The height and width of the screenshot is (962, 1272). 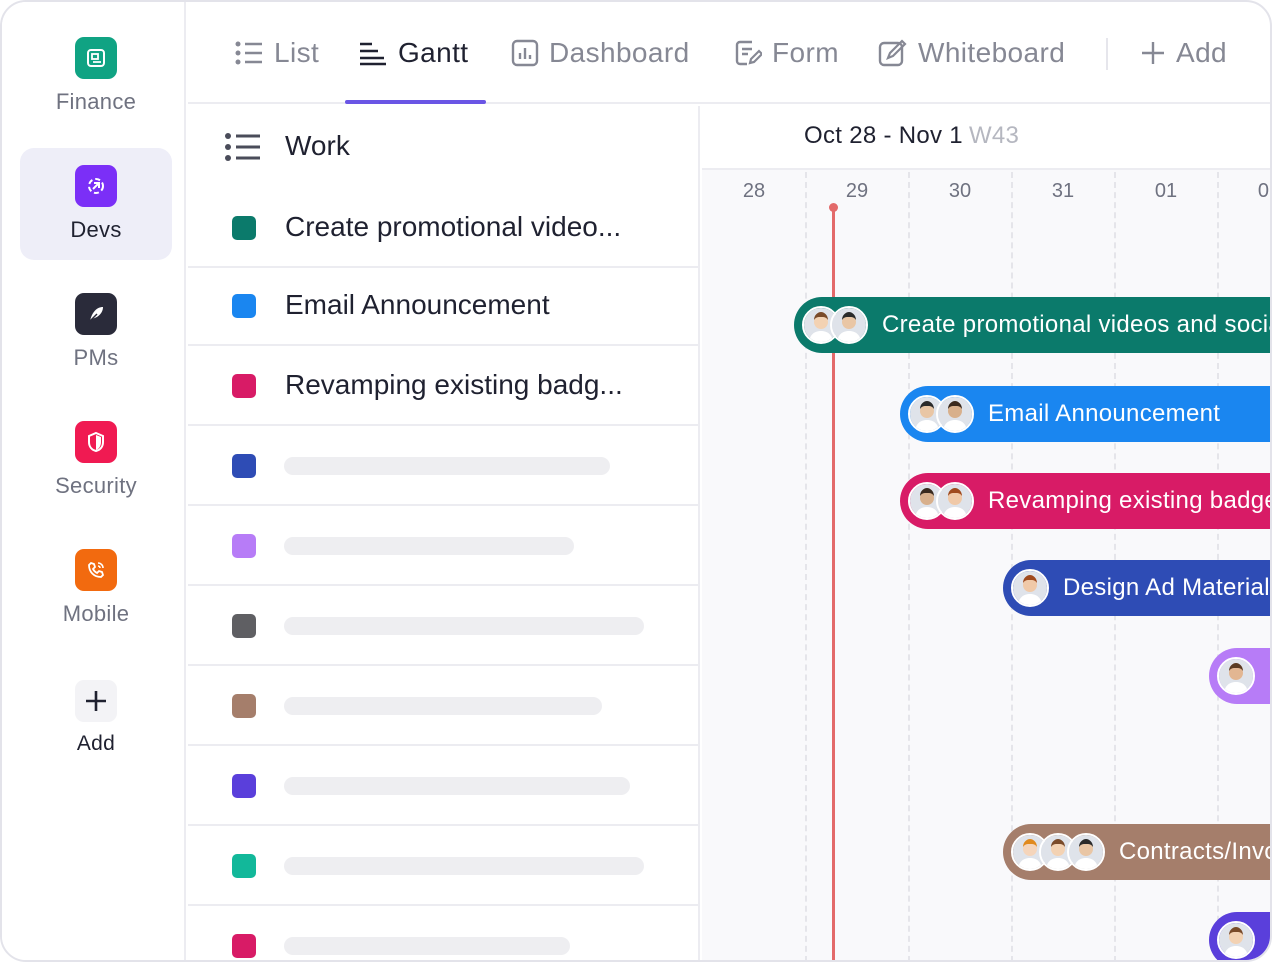 What do you see at coordinates (415, 102) in the screenshot?
I see `active-tab-indicator` at bounding box center [415, 102].